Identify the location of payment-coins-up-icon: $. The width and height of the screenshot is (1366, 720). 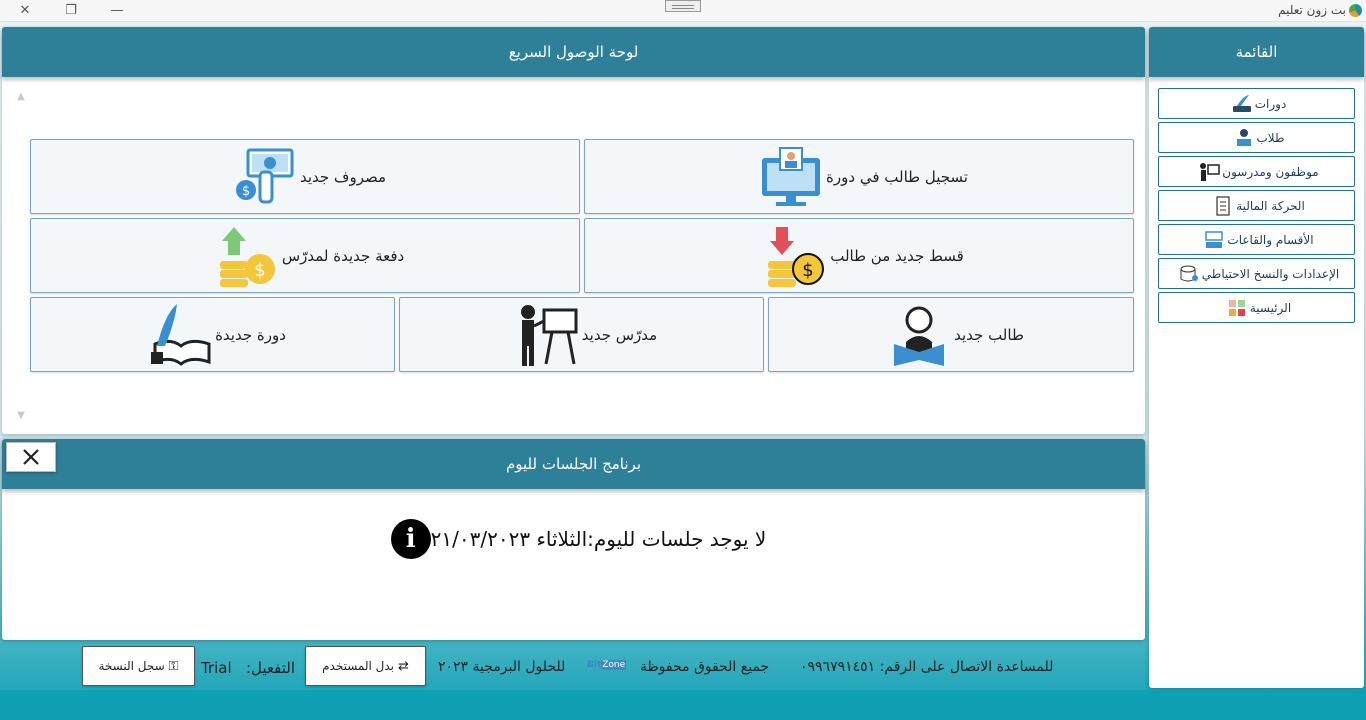
(247, 256).